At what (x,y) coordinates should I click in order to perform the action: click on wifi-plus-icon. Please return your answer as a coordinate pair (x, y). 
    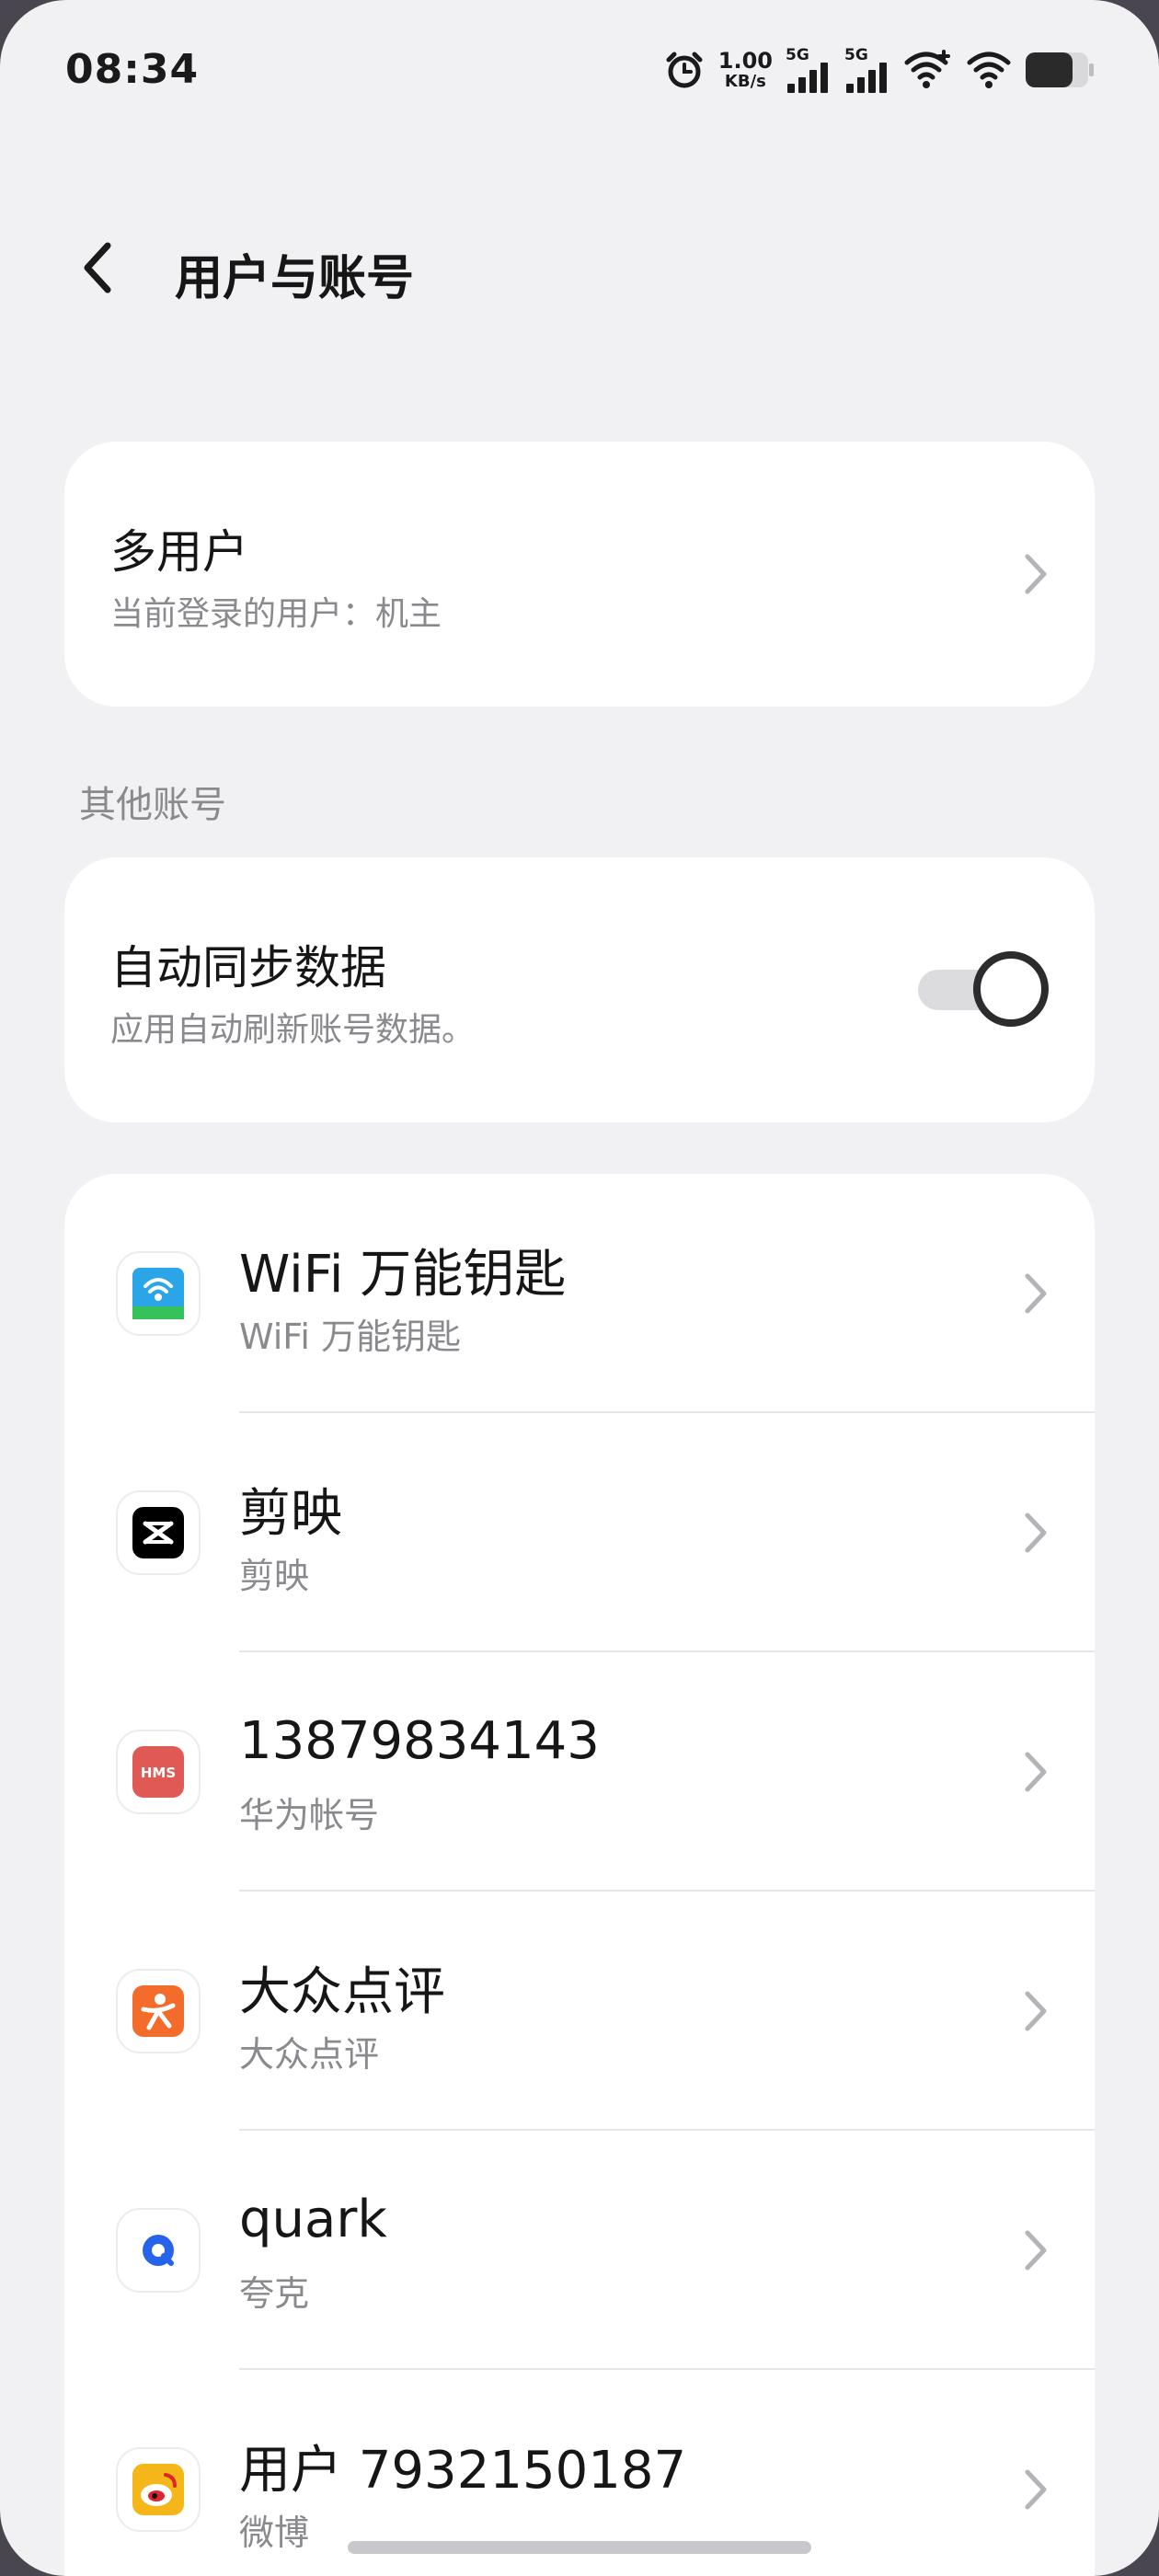
    Looking at the image, I should click on (928, 70).